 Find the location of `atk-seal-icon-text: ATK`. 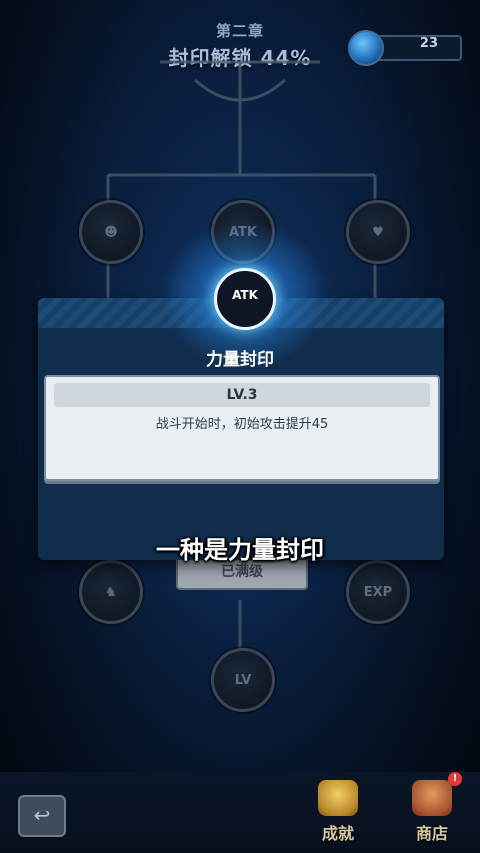

atk-seal-icon-text: ATK is located at coordinates (245, 295).